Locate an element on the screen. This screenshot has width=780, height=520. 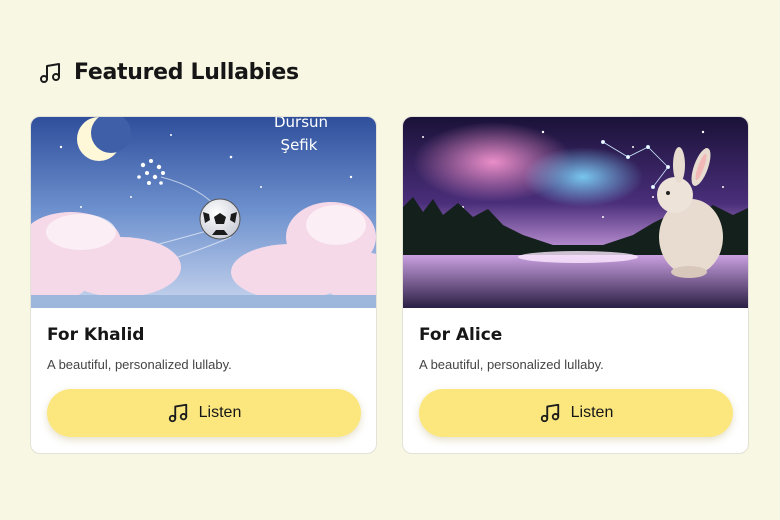
card-title: For Khalid is located at coordinates (96, 335).